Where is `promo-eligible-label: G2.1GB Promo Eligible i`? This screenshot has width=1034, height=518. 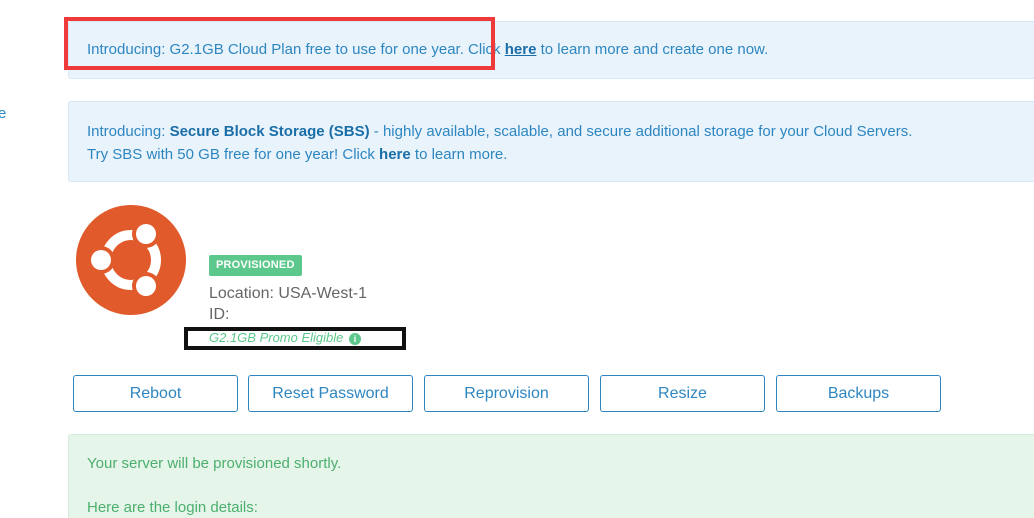
promo-eligible-label: G2.1GB Promo Eligible i is located at coordinates (285, 338).